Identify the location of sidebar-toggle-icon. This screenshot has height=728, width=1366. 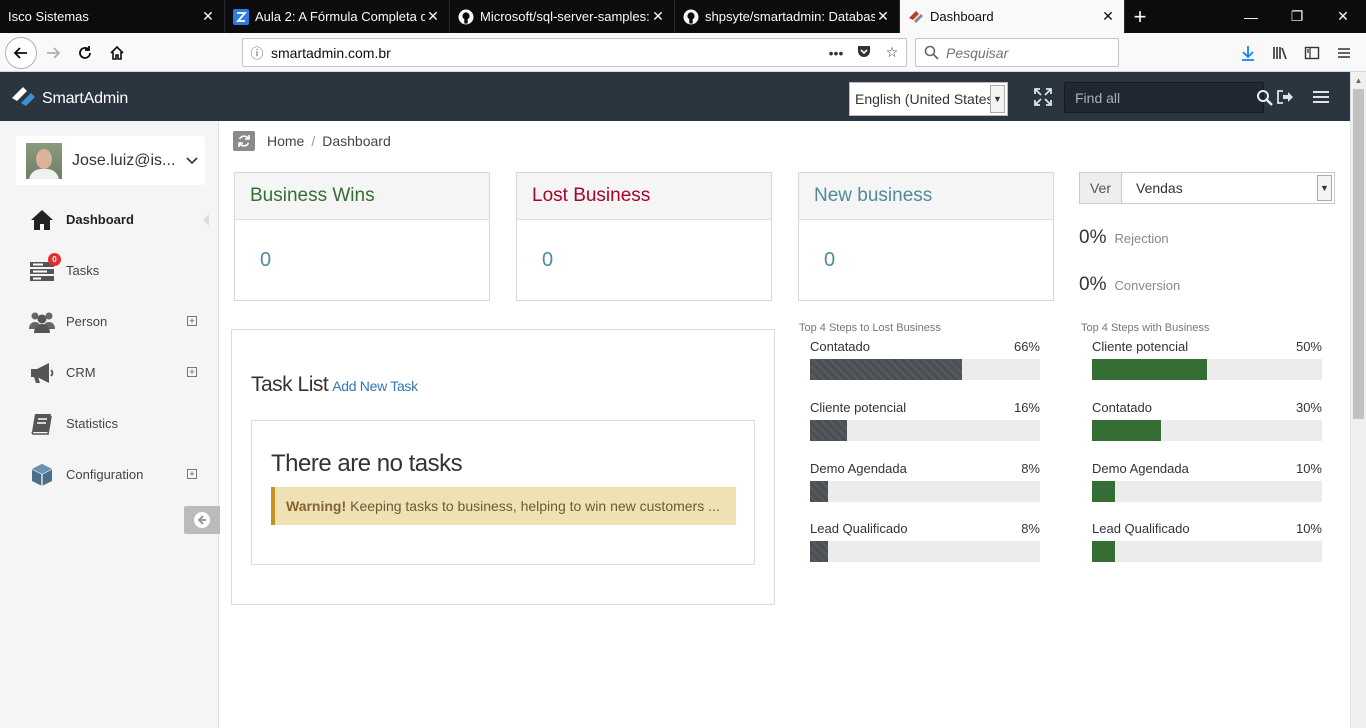
(1312, 53).